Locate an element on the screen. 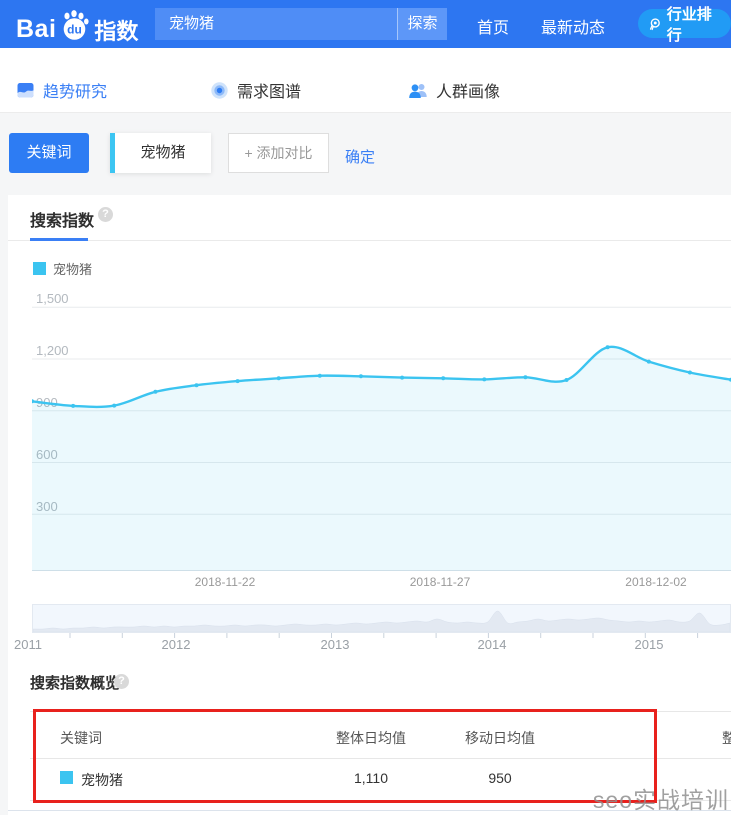  tab-trend-research-label: 趋势研究 is located at coordinates (75, 92).